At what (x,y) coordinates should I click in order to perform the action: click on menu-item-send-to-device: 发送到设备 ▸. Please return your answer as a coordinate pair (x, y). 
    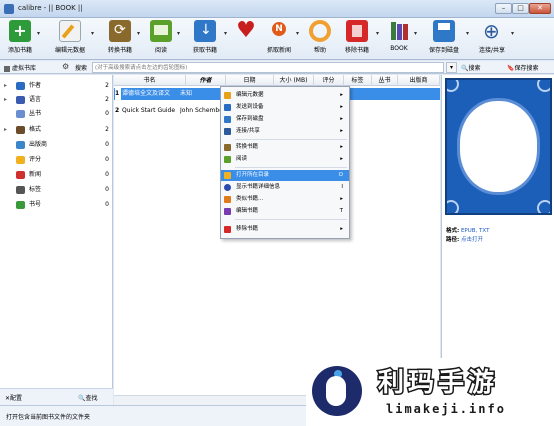
    Looking at the image, I should click on (285, 107).